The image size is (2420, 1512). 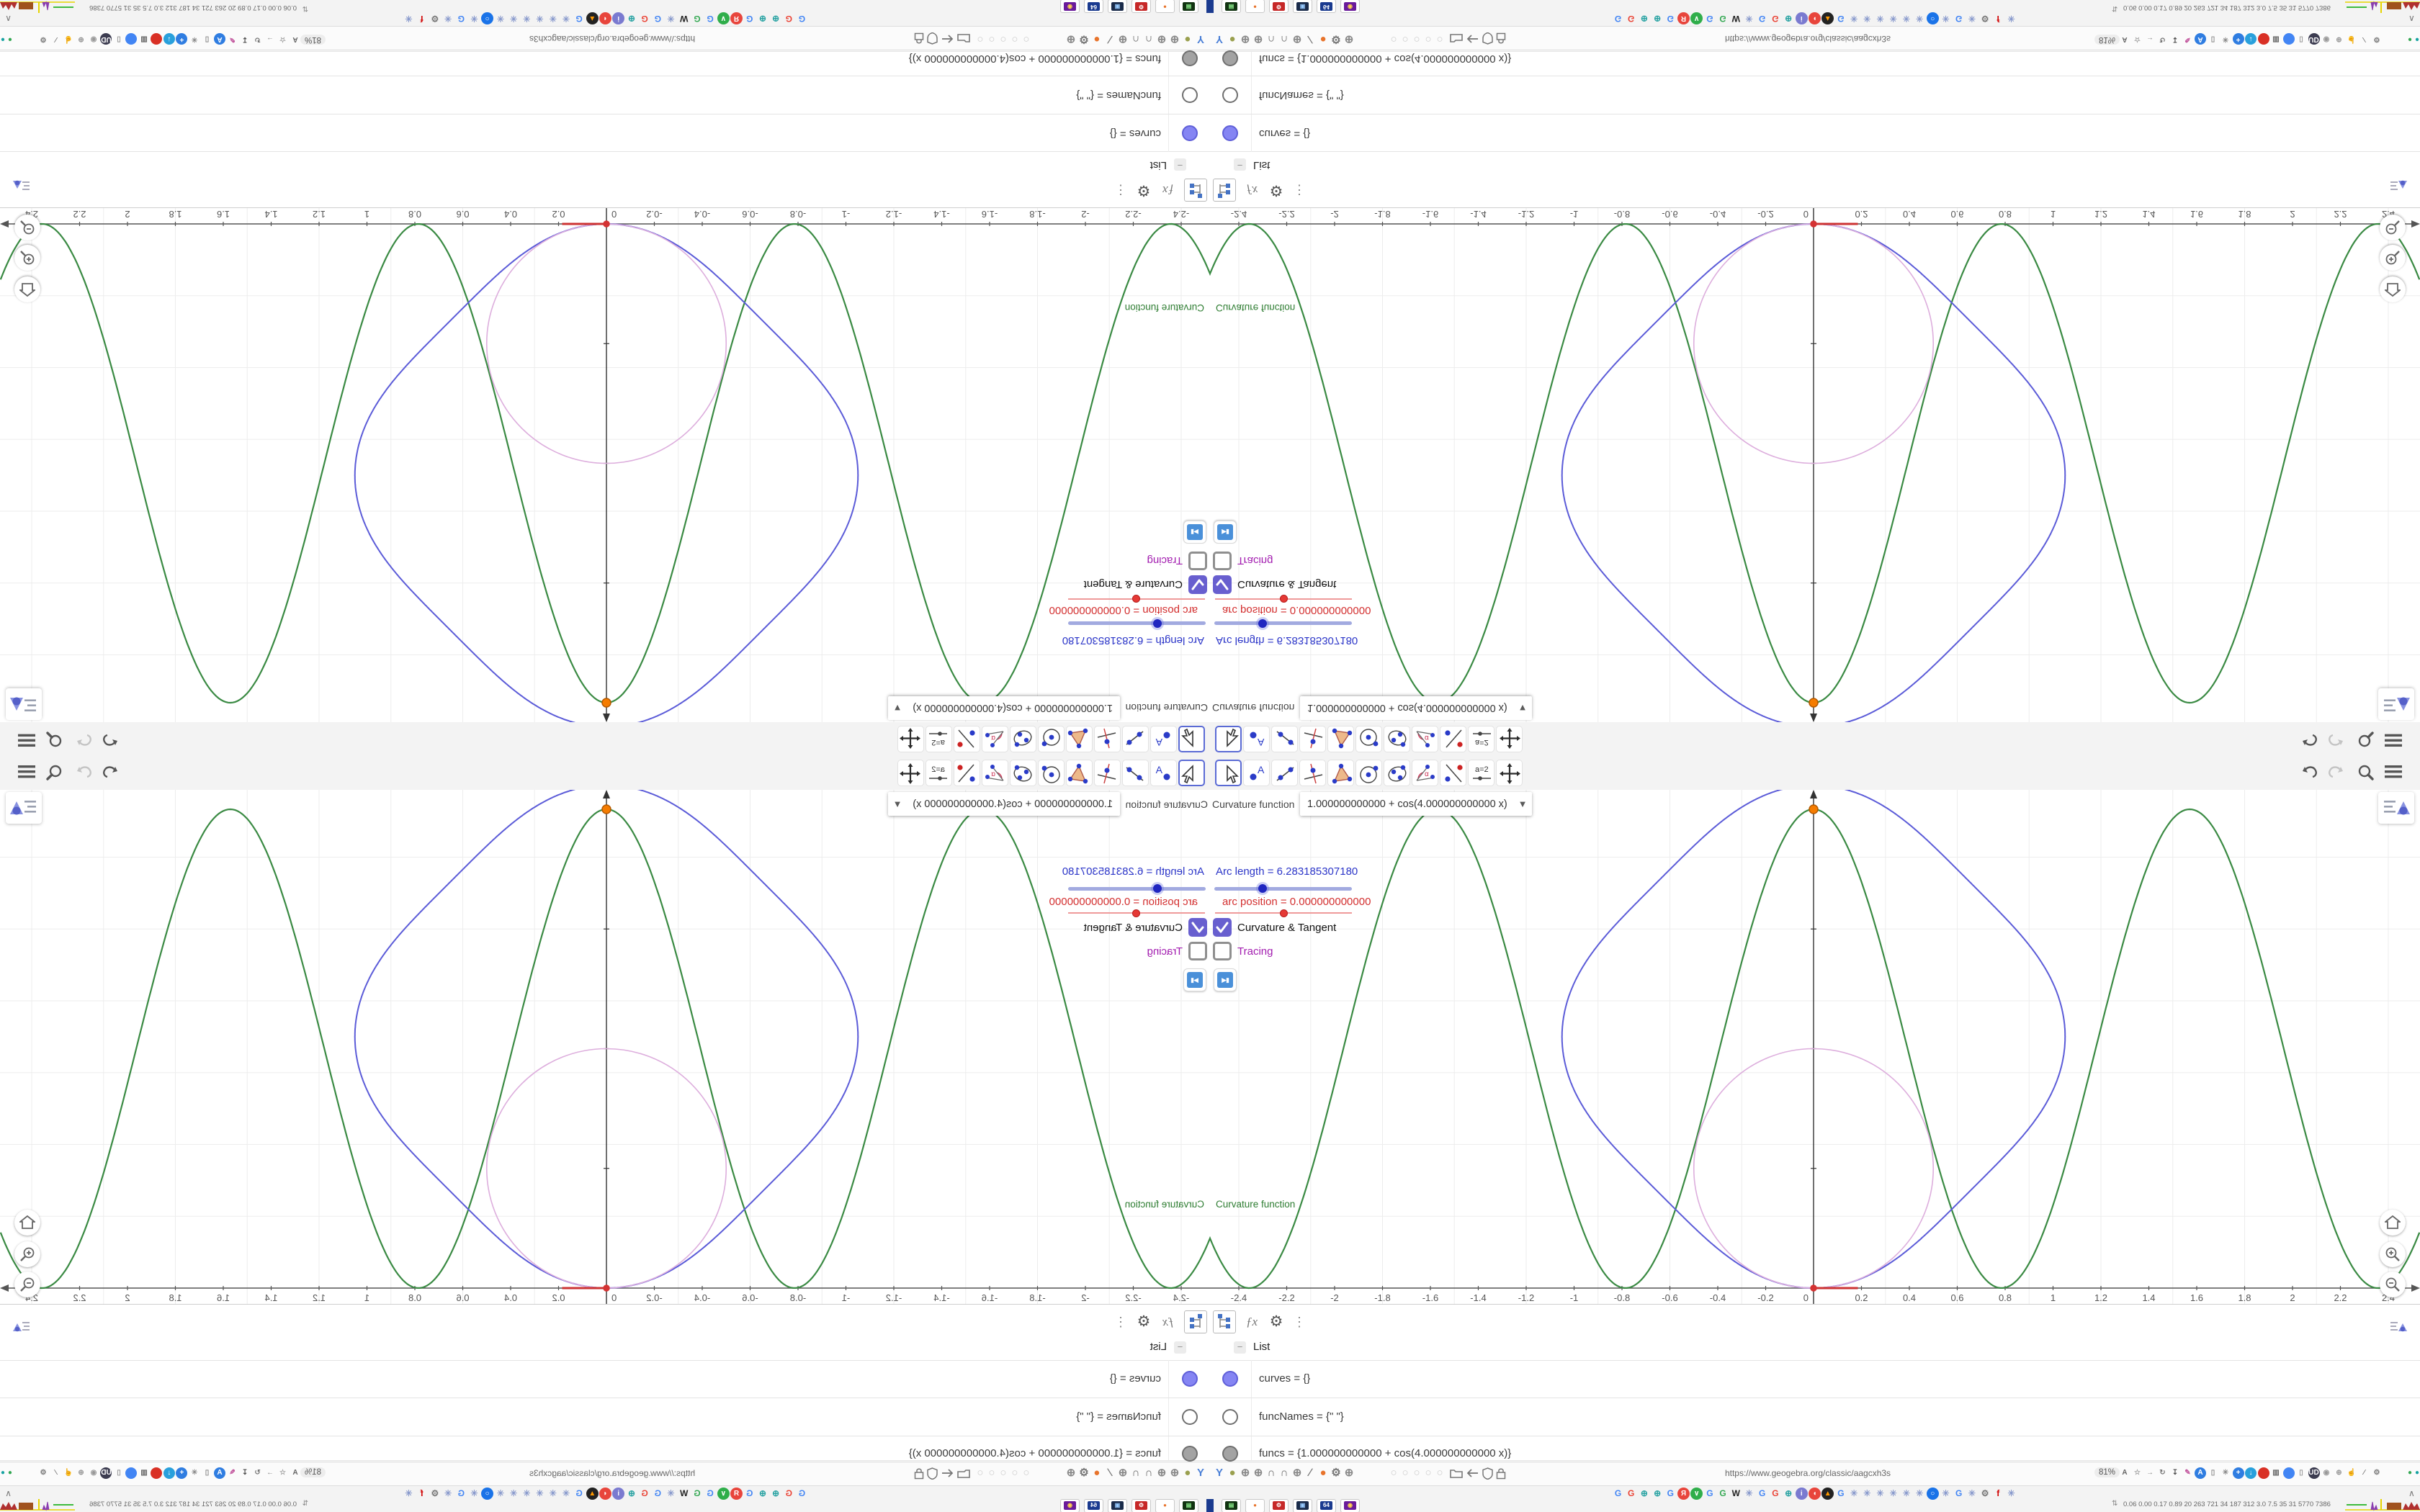 What do you see at coordinates (295, 1473) in the screenshot?
I see `translate-icon: A` at bounding box center [295, 1473].